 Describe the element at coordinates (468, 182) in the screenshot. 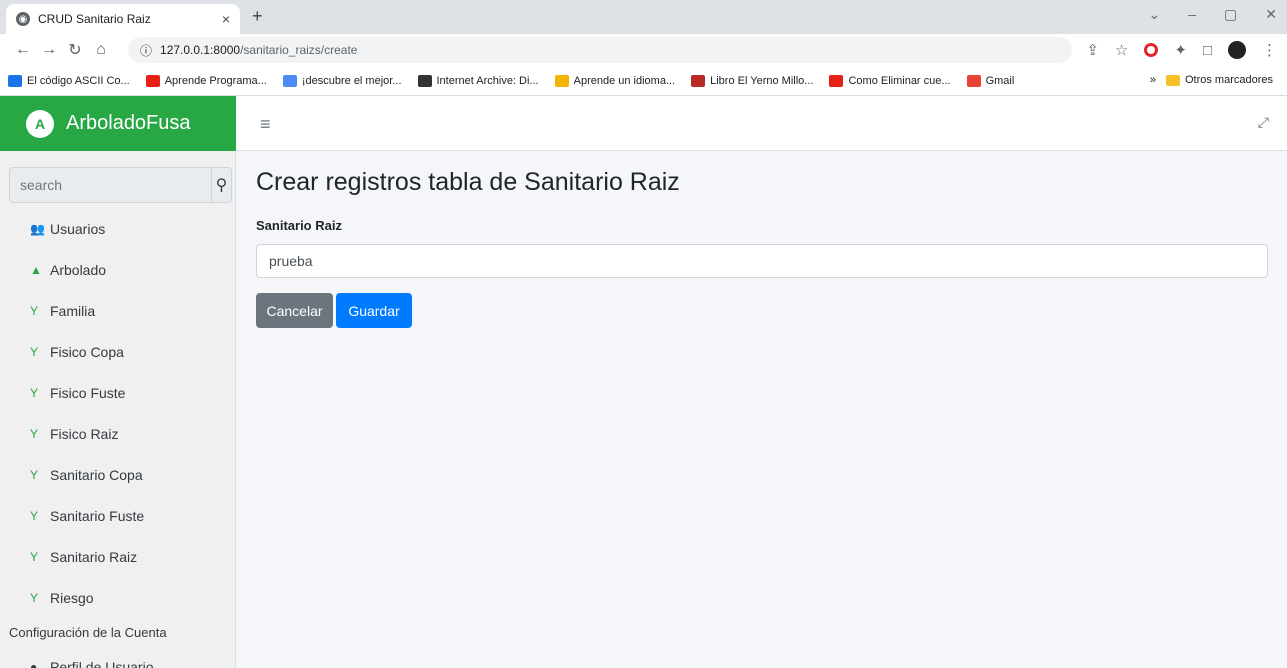

I see `page-title: Crear registros tabla de Sanitario Raiz` at that location.